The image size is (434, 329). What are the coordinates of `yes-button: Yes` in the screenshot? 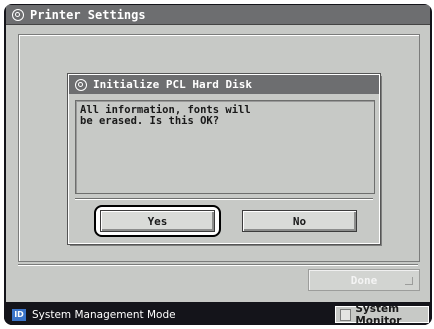 It's located at (157, 221).